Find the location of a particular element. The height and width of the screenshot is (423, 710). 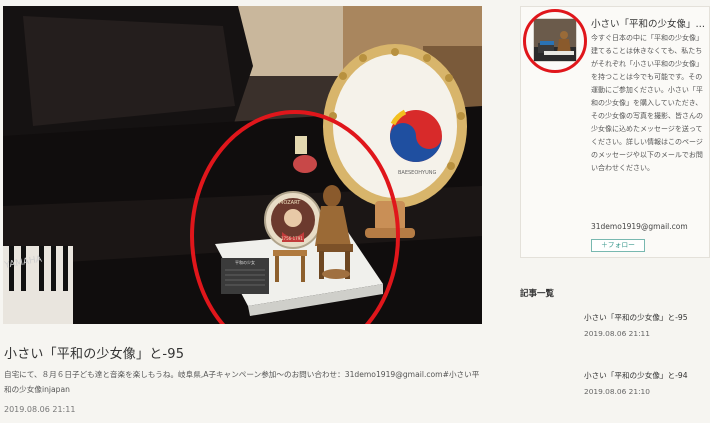

article-list-heading: 記事一覧 is located at coordinates (537, 294).